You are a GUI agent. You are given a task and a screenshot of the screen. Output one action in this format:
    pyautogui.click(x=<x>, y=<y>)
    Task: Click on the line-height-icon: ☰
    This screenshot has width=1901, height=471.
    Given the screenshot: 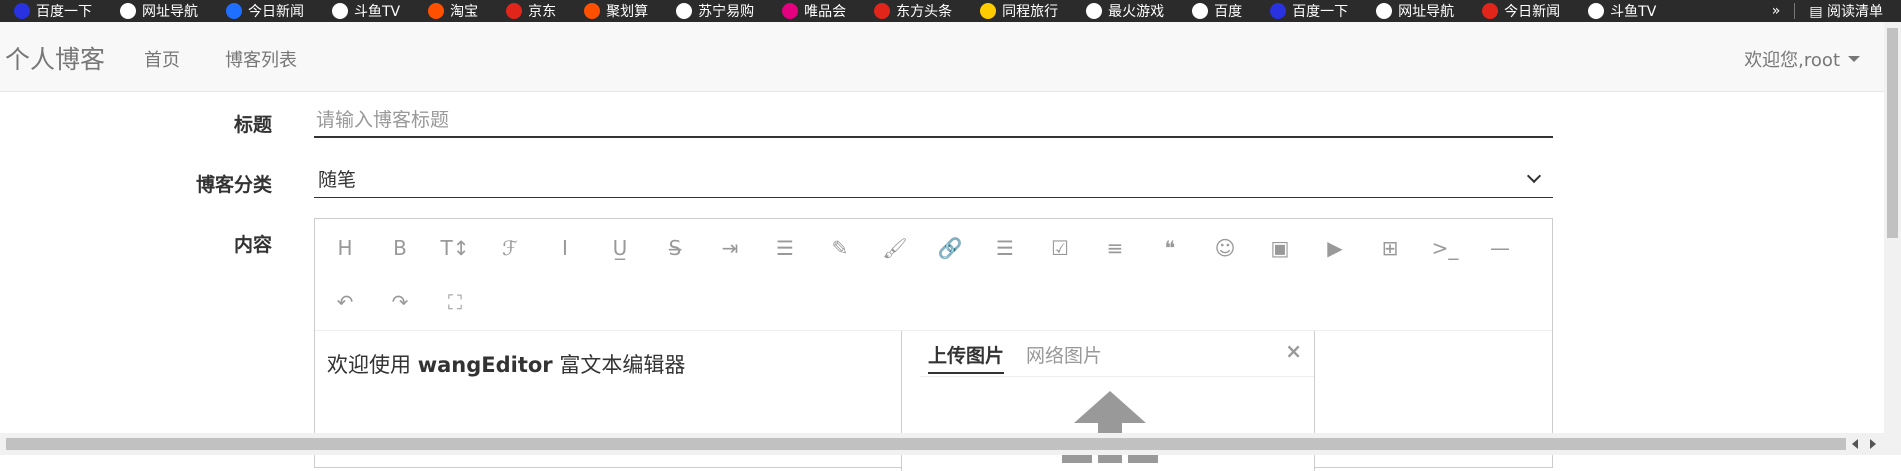 What is the action you would take?
    pyautogui.click(x=785, y=248)
    